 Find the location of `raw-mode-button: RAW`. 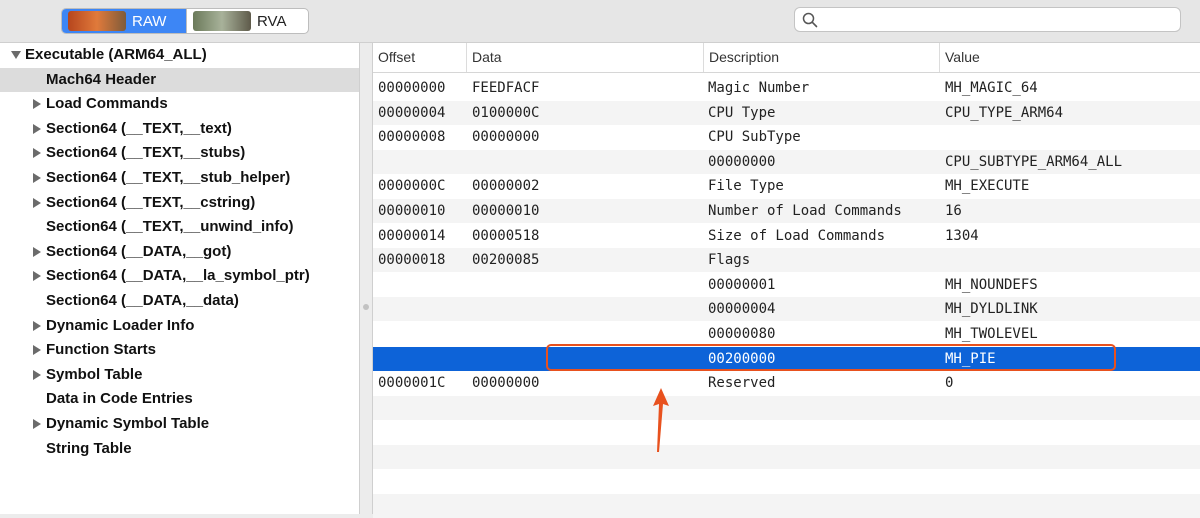

raw-mode-button: RAW is located at coordinates (124, 21).